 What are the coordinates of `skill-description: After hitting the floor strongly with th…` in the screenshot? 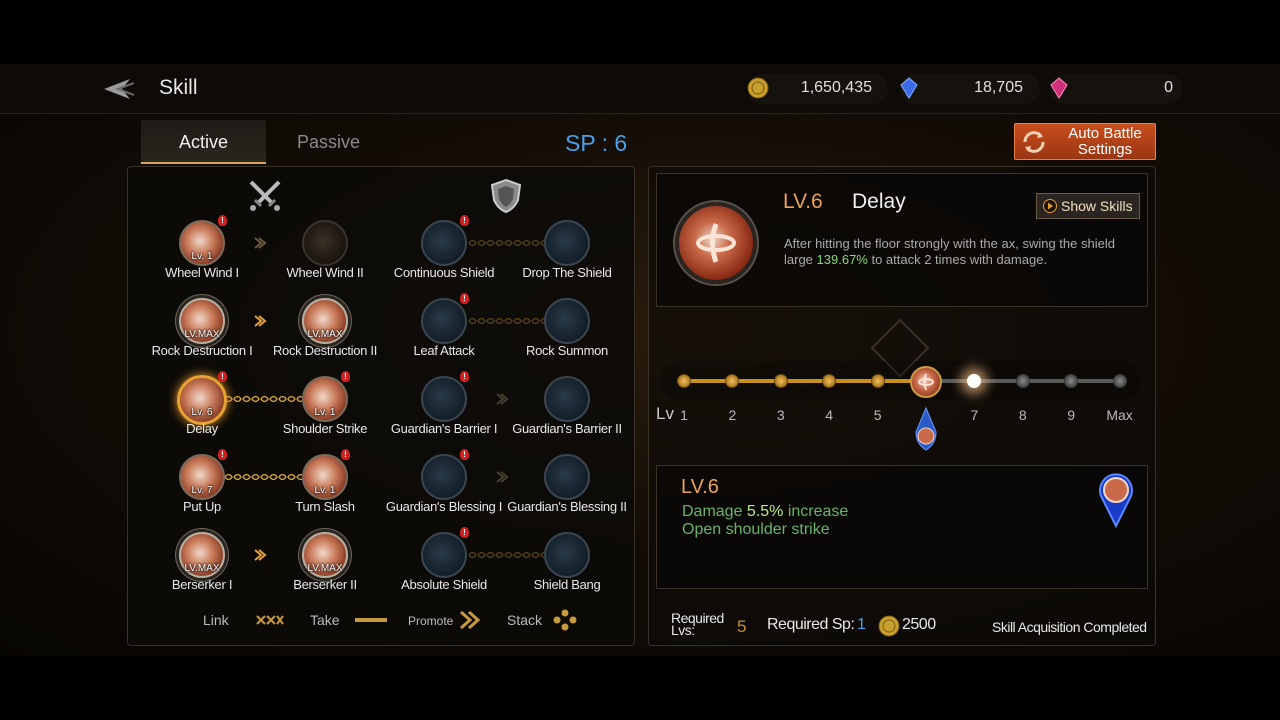 It's located at (949, 251).